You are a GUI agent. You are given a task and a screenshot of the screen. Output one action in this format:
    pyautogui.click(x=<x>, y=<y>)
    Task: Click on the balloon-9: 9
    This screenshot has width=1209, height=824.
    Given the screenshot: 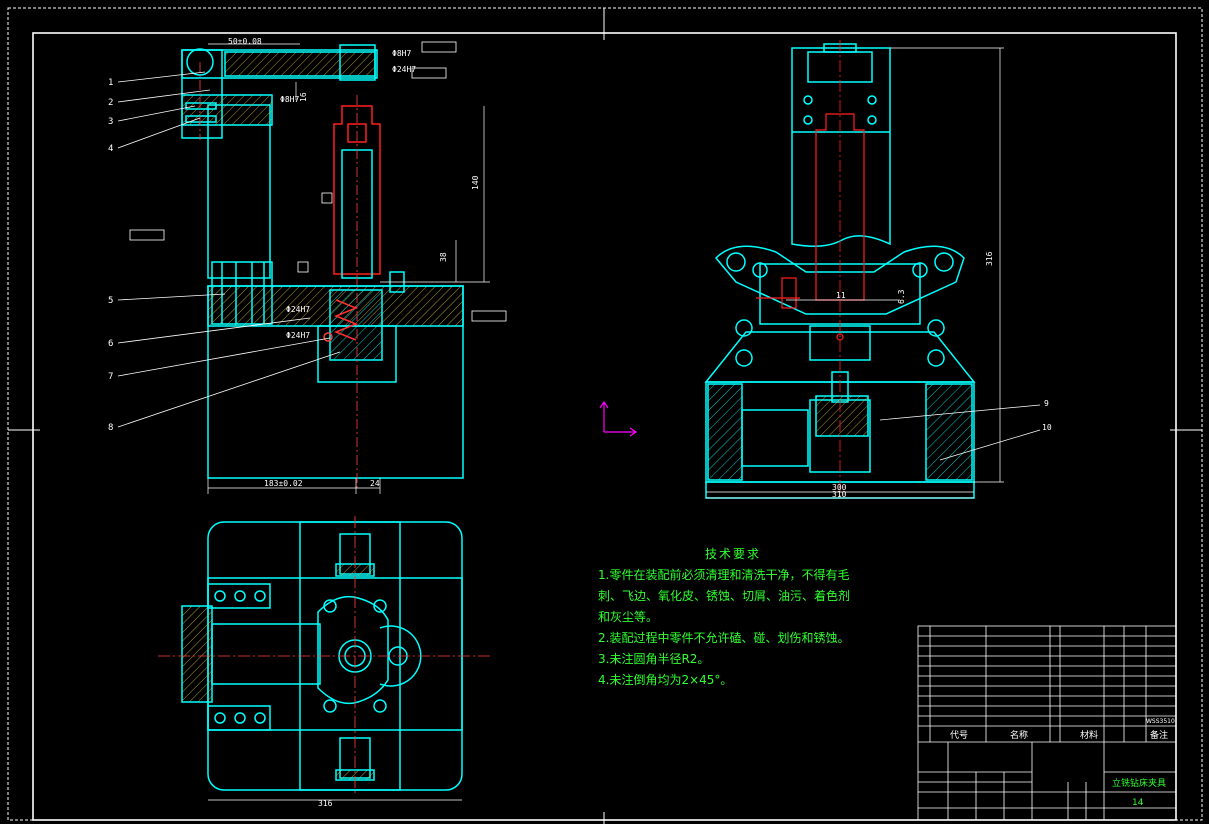 What is the action you would take?
    pyautogui.click(x=1046, y=403)
    